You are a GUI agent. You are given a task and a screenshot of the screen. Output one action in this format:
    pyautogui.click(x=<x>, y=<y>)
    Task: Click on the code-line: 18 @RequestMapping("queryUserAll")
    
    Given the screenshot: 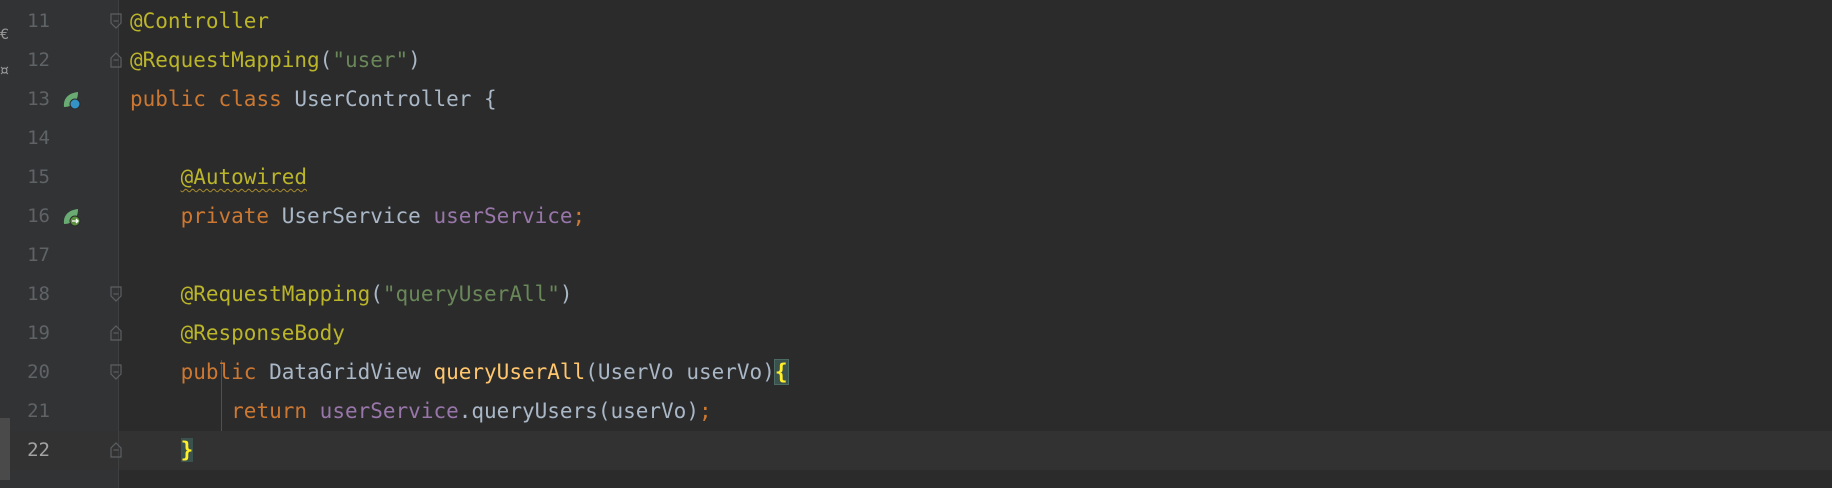 What is the action you would take?
    pyautogui.click(x=929, y=294)
    